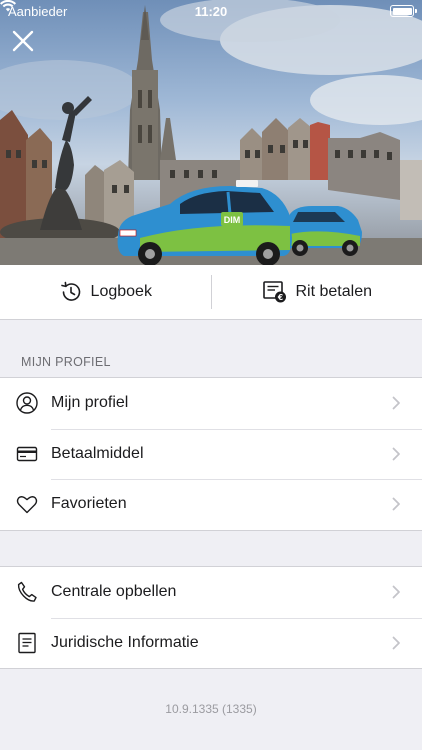 The height and width of the screenshot is (750, 422). What do you see at coordinates (232, 220) in the screenshot?
I see `taxi-logo: DIM` at bounding box center [232, 220].